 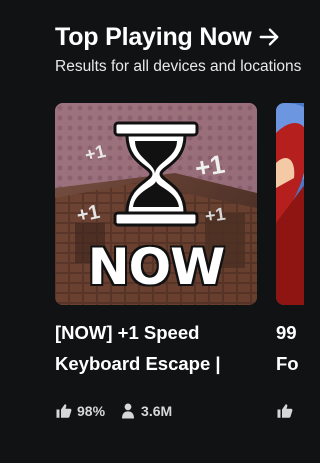 I want to click on game-tile: 99 Fo, so click(x=290, y=262).